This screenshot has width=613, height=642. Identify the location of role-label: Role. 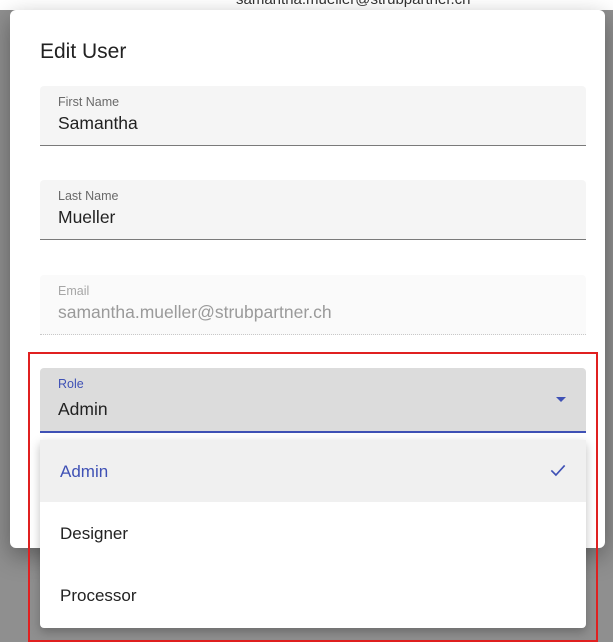
(71, 384).